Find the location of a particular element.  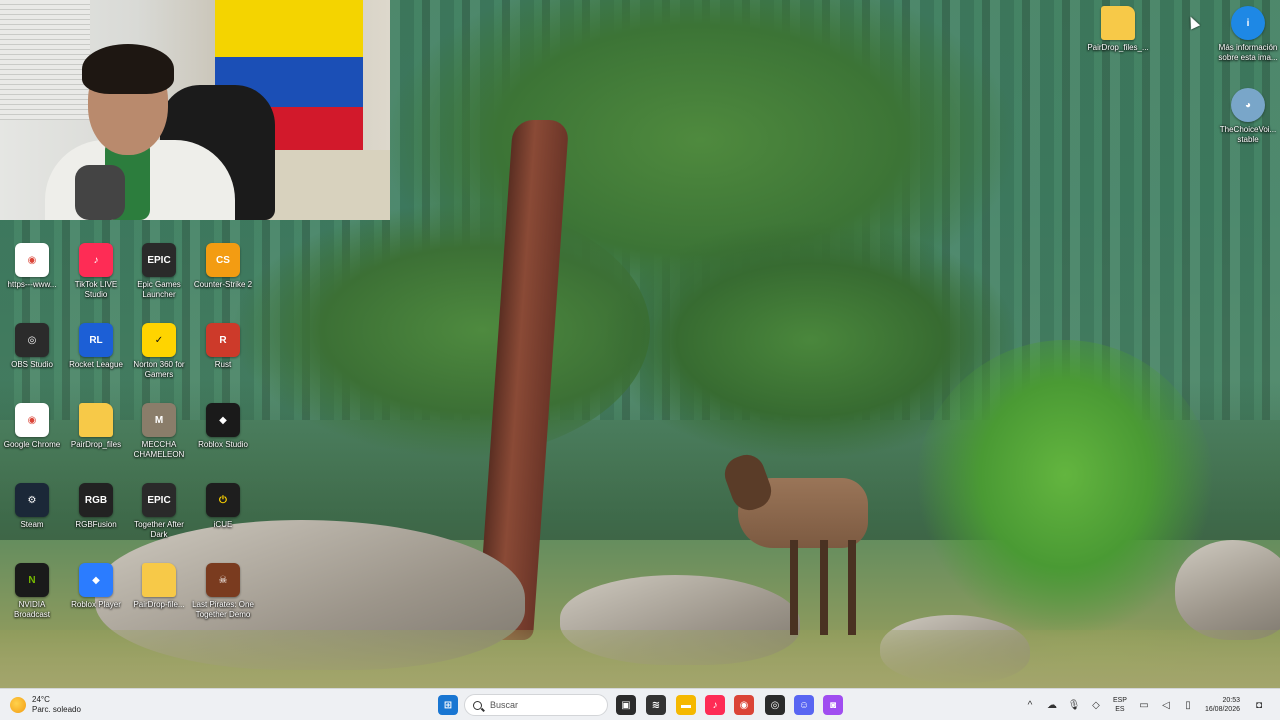

system-tray: ^ ☁ 🎙 ◇ ESP ES ▭ ◁ ▯ 20:53 16/08/2026 ◘ is located at coordinates (1144, 704).